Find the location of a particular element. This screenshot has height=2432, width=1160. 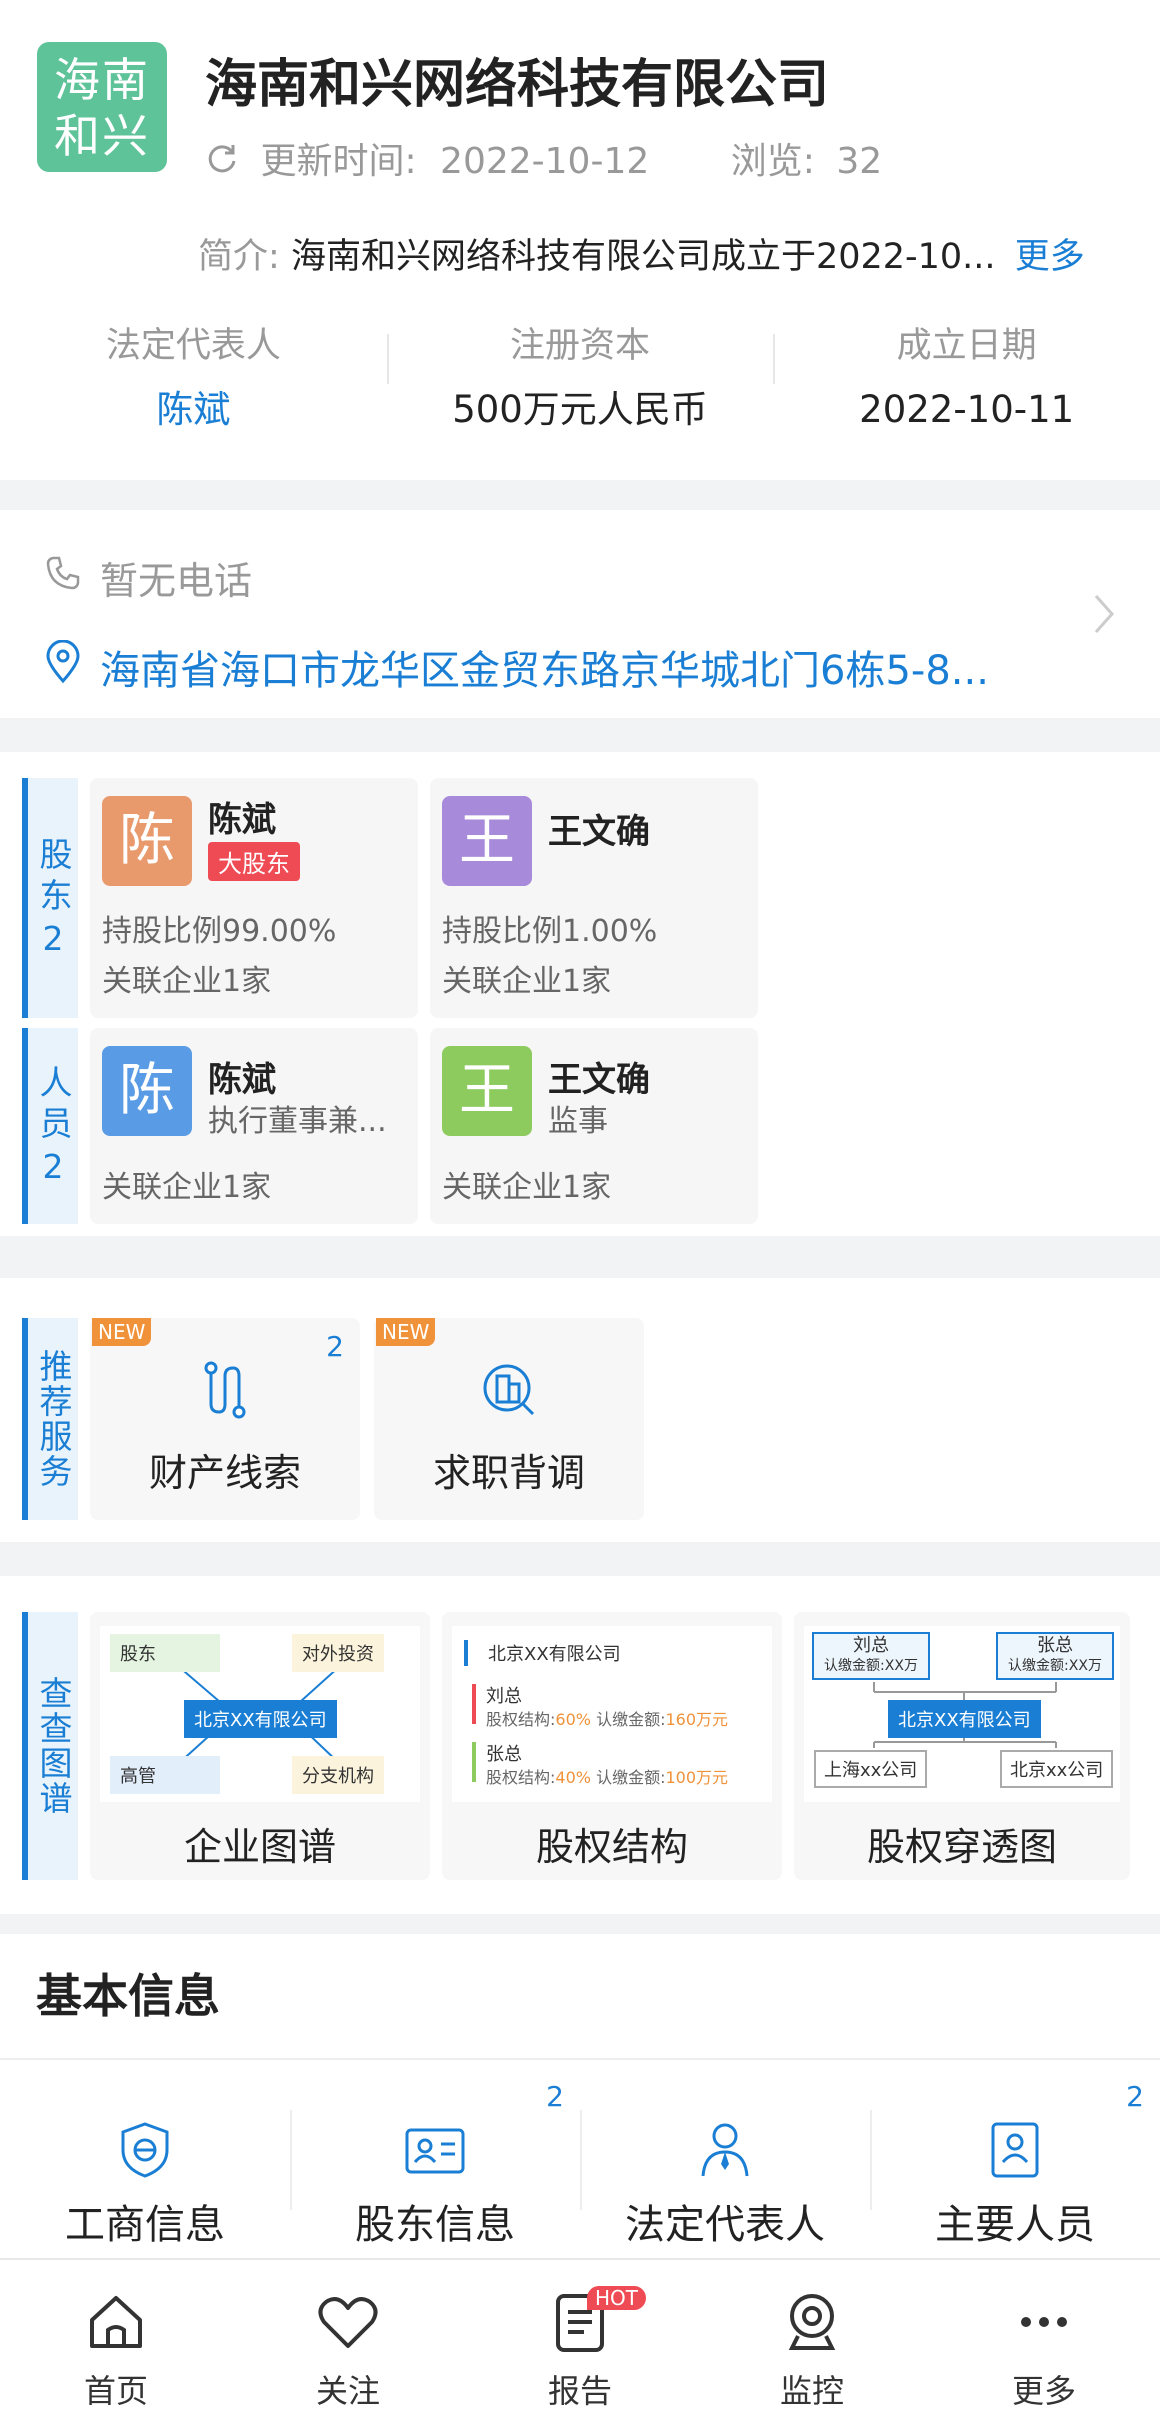

staff-card: 陈 陈斌 执行董事兼... 关联企业1家 is located at coordinates (254, 1126).